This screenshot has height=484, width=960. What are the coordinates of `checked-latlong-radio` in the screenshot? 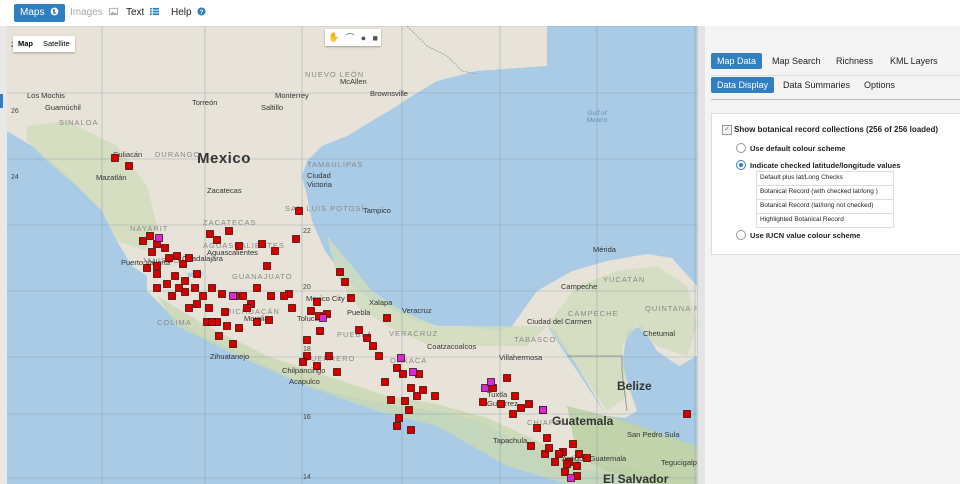 It's located at (741, 165).